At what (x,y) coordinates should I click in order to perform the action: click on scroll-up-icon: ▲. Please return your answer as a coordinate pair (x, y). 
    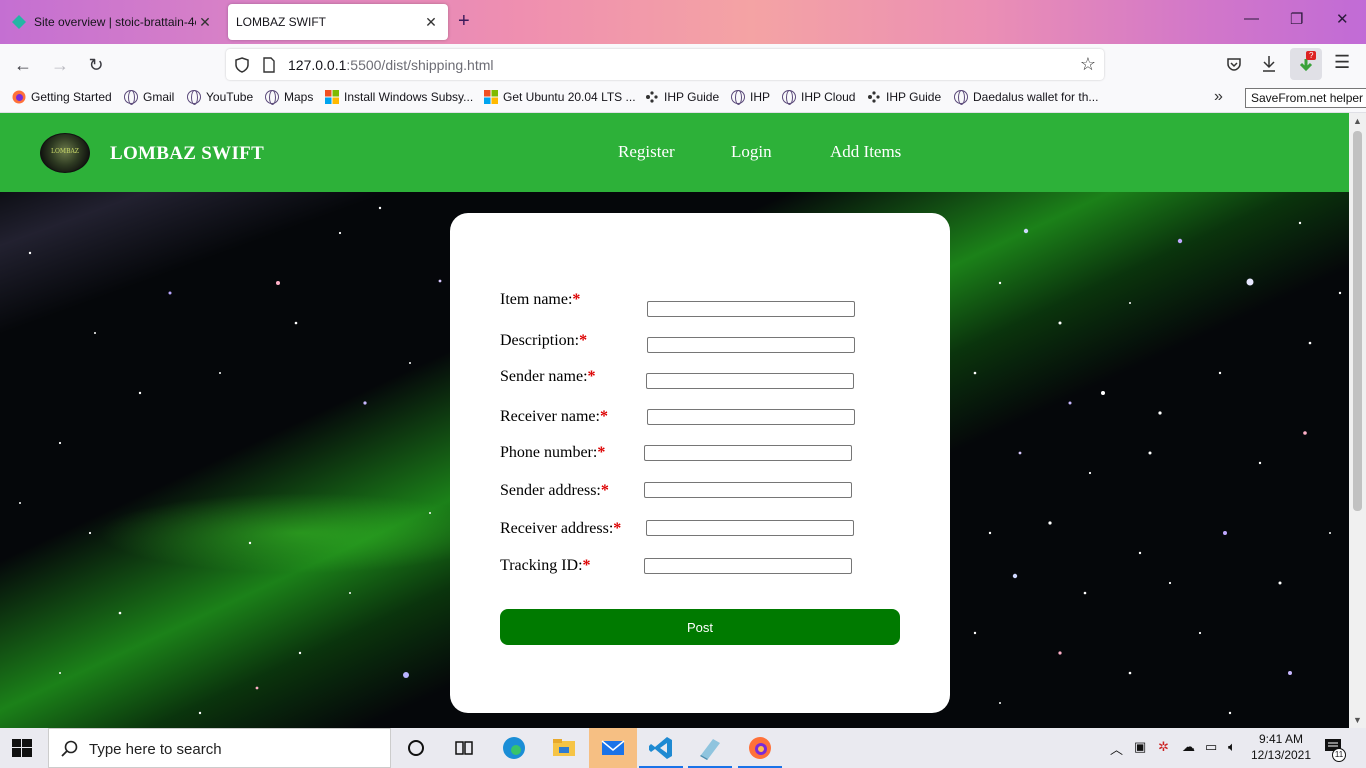
    Looking at the image, I should click on (1357, 121).